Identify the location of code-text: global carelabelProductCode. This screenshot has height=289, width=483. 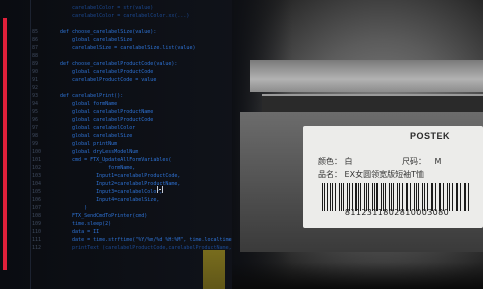
(107, 72).